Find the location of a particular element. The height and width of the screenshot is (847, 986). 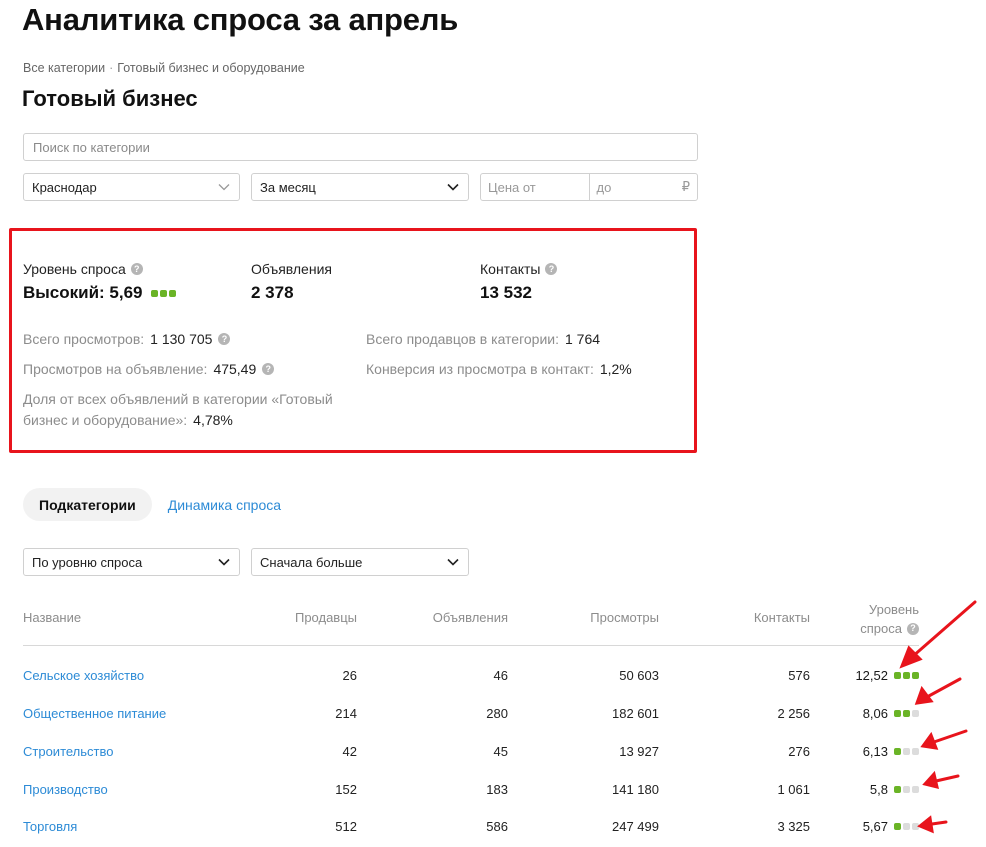

subcategory-link: Строительство is located at coordinates (68, 751).